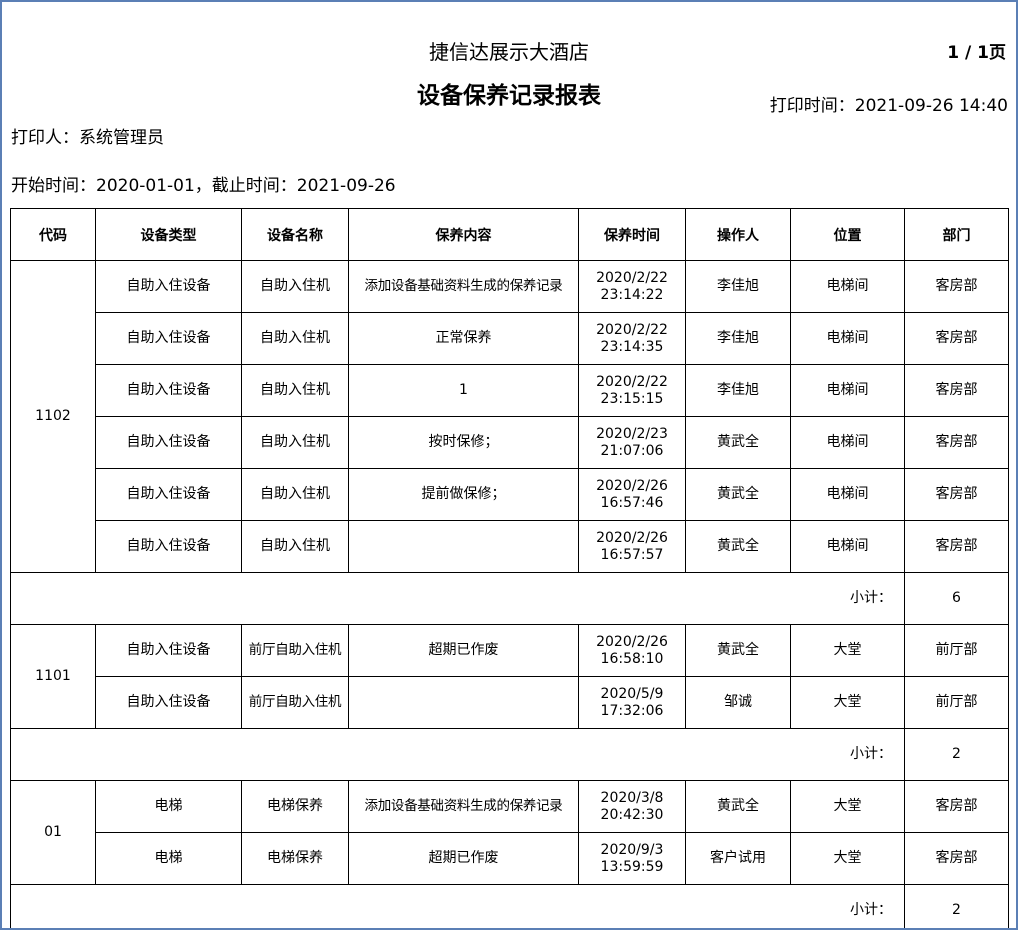 The image size is (1018, 930). What do you see at coordinates (632, 797) in the screenshot?
I see `maintenance-date: 2020/3/8` at bounding box center [632, 797].